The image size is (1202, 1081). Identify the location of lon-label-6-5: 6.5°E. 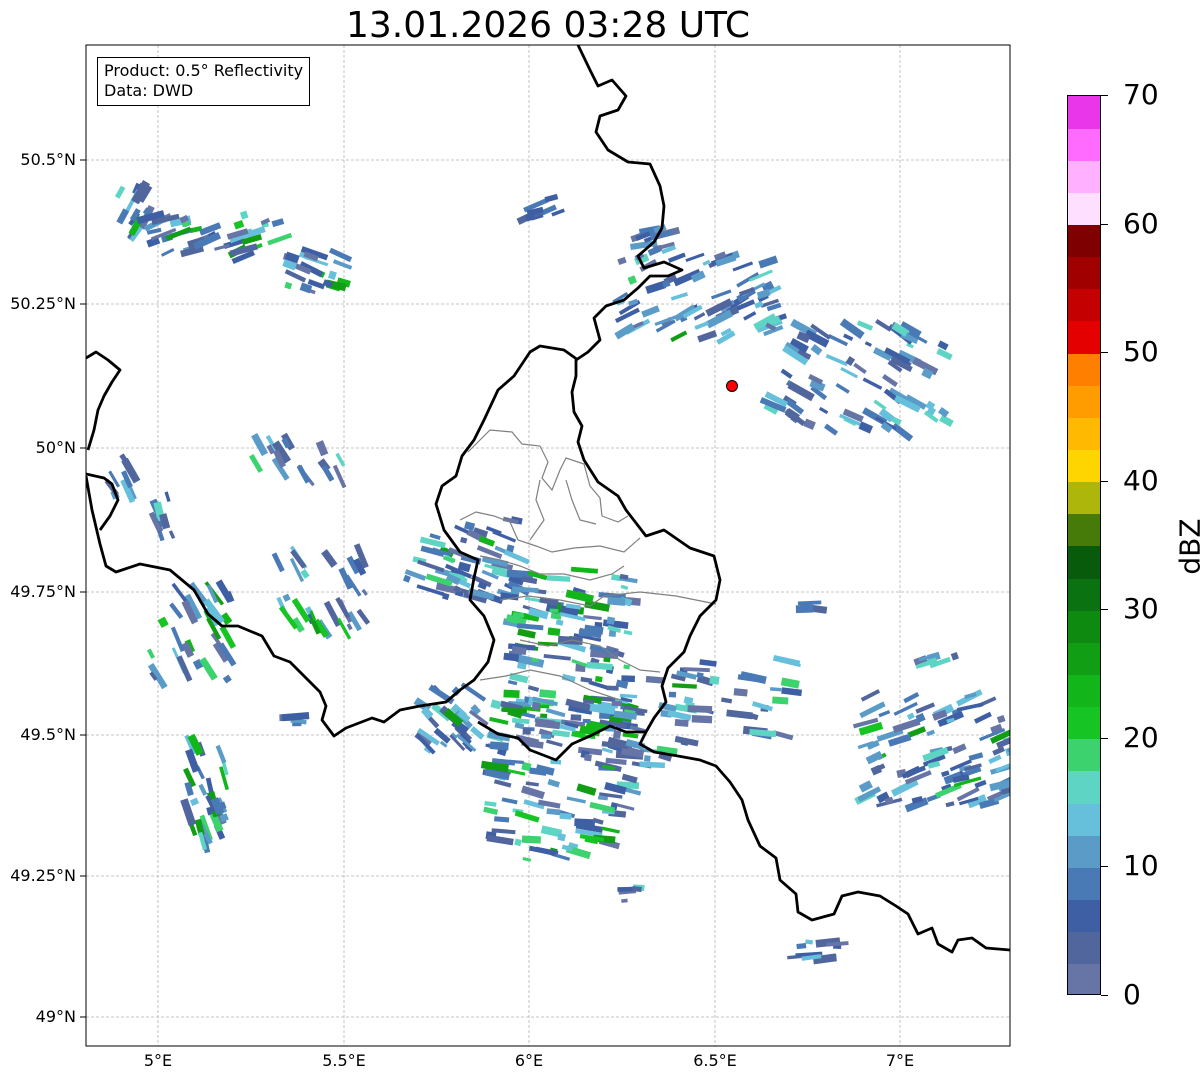
(715, 1060).